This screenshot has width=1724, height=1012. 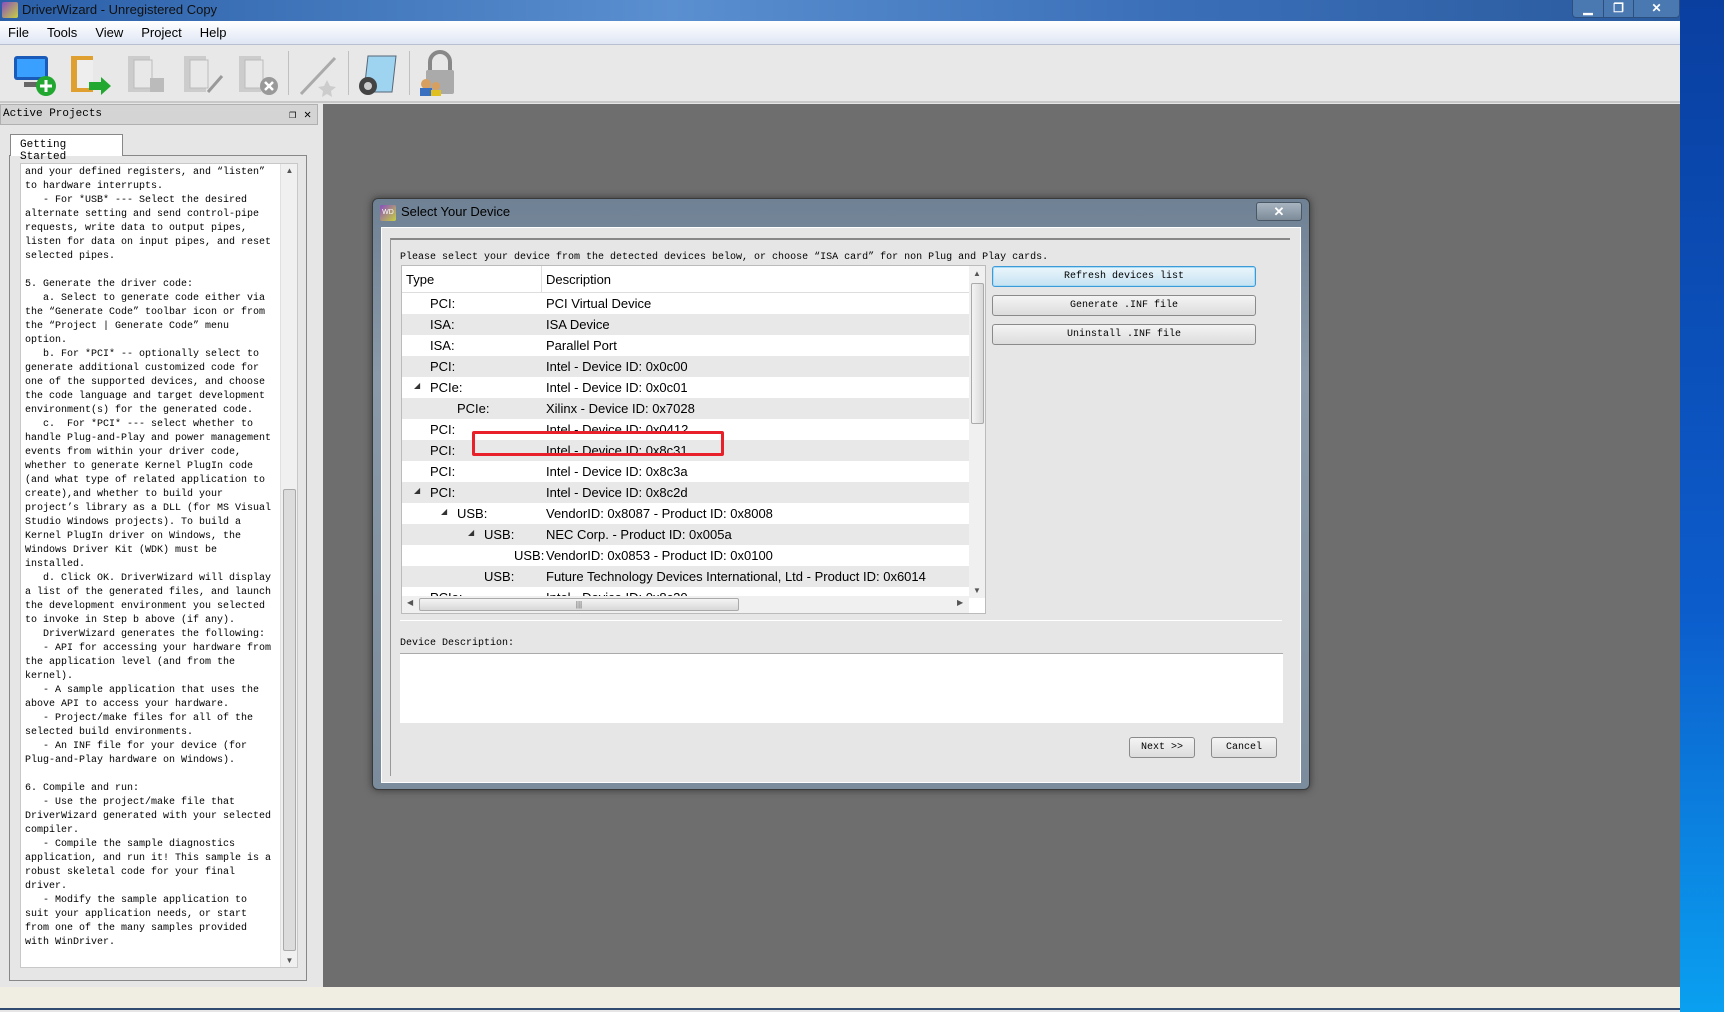 What do you see at coordinates (977, 590) in the screenshot?
I see `list-scroll-down-icon: ▼` at bounding box center [977, 590].